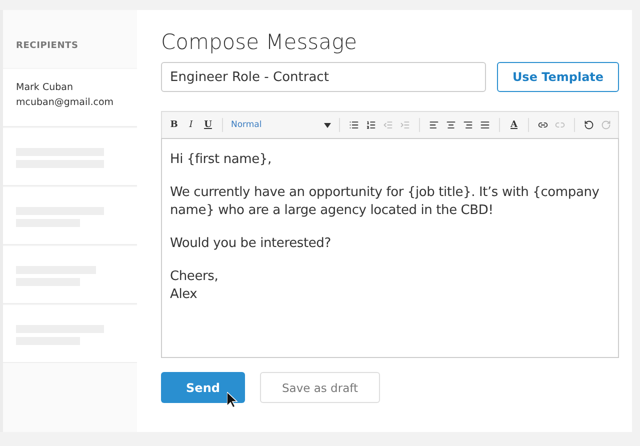 The height and width of the screenshot is (446, 640). What do you see at coordinates (327, 125) in the screenshot?
I see `caret-icon` at bounding box center [327, 125].